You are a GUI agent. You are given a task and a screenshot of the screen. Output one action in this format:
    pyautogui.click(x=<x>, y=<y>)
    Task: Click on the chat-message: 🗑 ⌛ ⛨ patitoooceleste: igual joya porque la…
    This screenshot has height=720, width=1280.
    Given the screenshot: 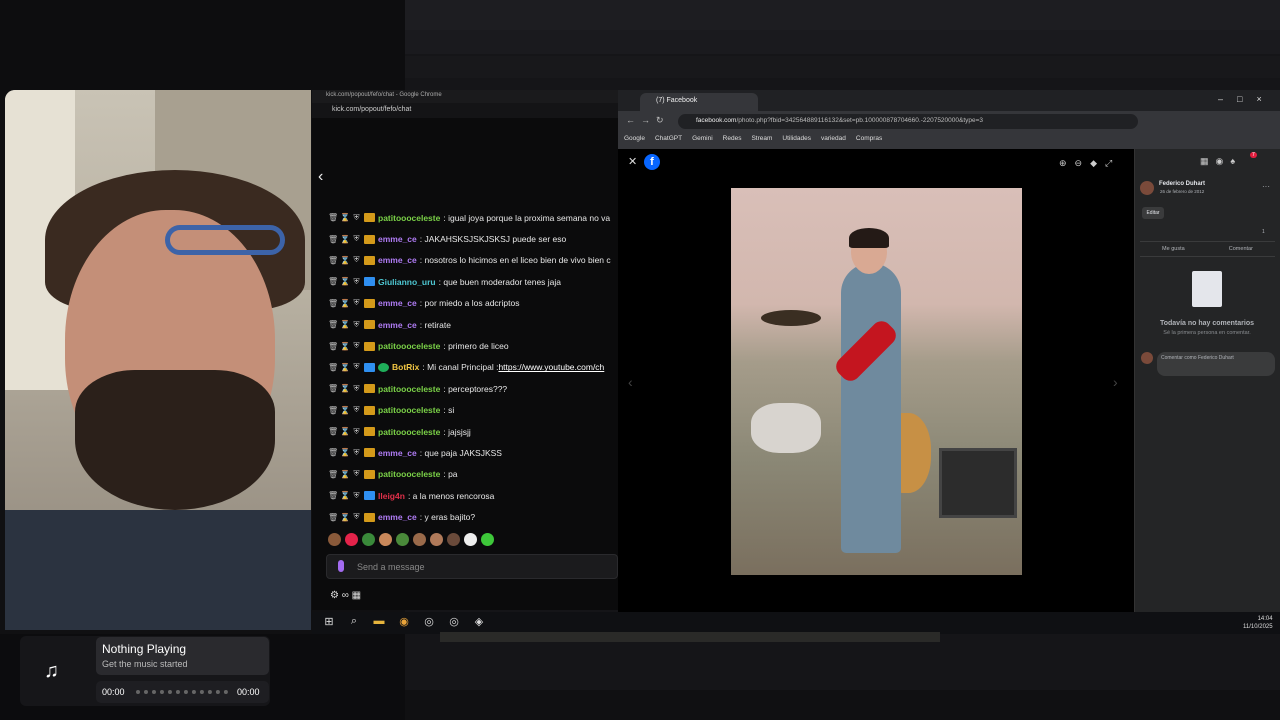 What is the action you would take?
    pyautogui.click(x=473, y=217)
    